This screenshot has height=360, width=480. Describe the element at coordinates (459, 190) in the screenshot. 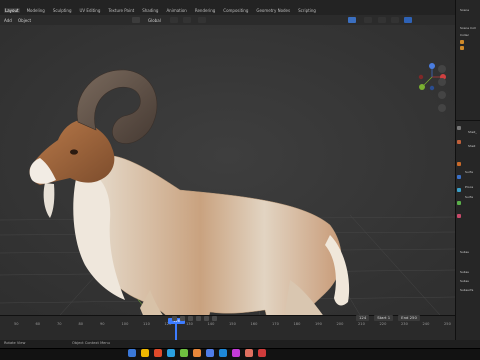

I see `physics-tab-icon` at that location.